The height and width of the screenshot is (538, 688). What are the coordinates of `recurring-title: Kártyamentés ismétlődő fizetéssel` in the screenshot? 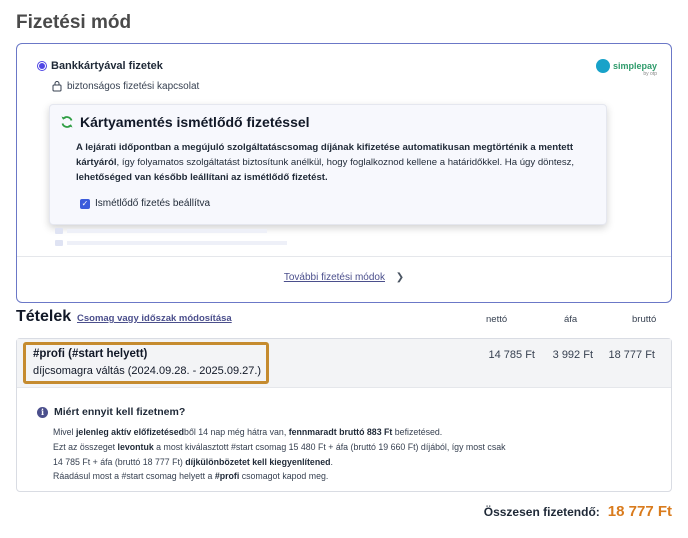 It's located at (185, 122).